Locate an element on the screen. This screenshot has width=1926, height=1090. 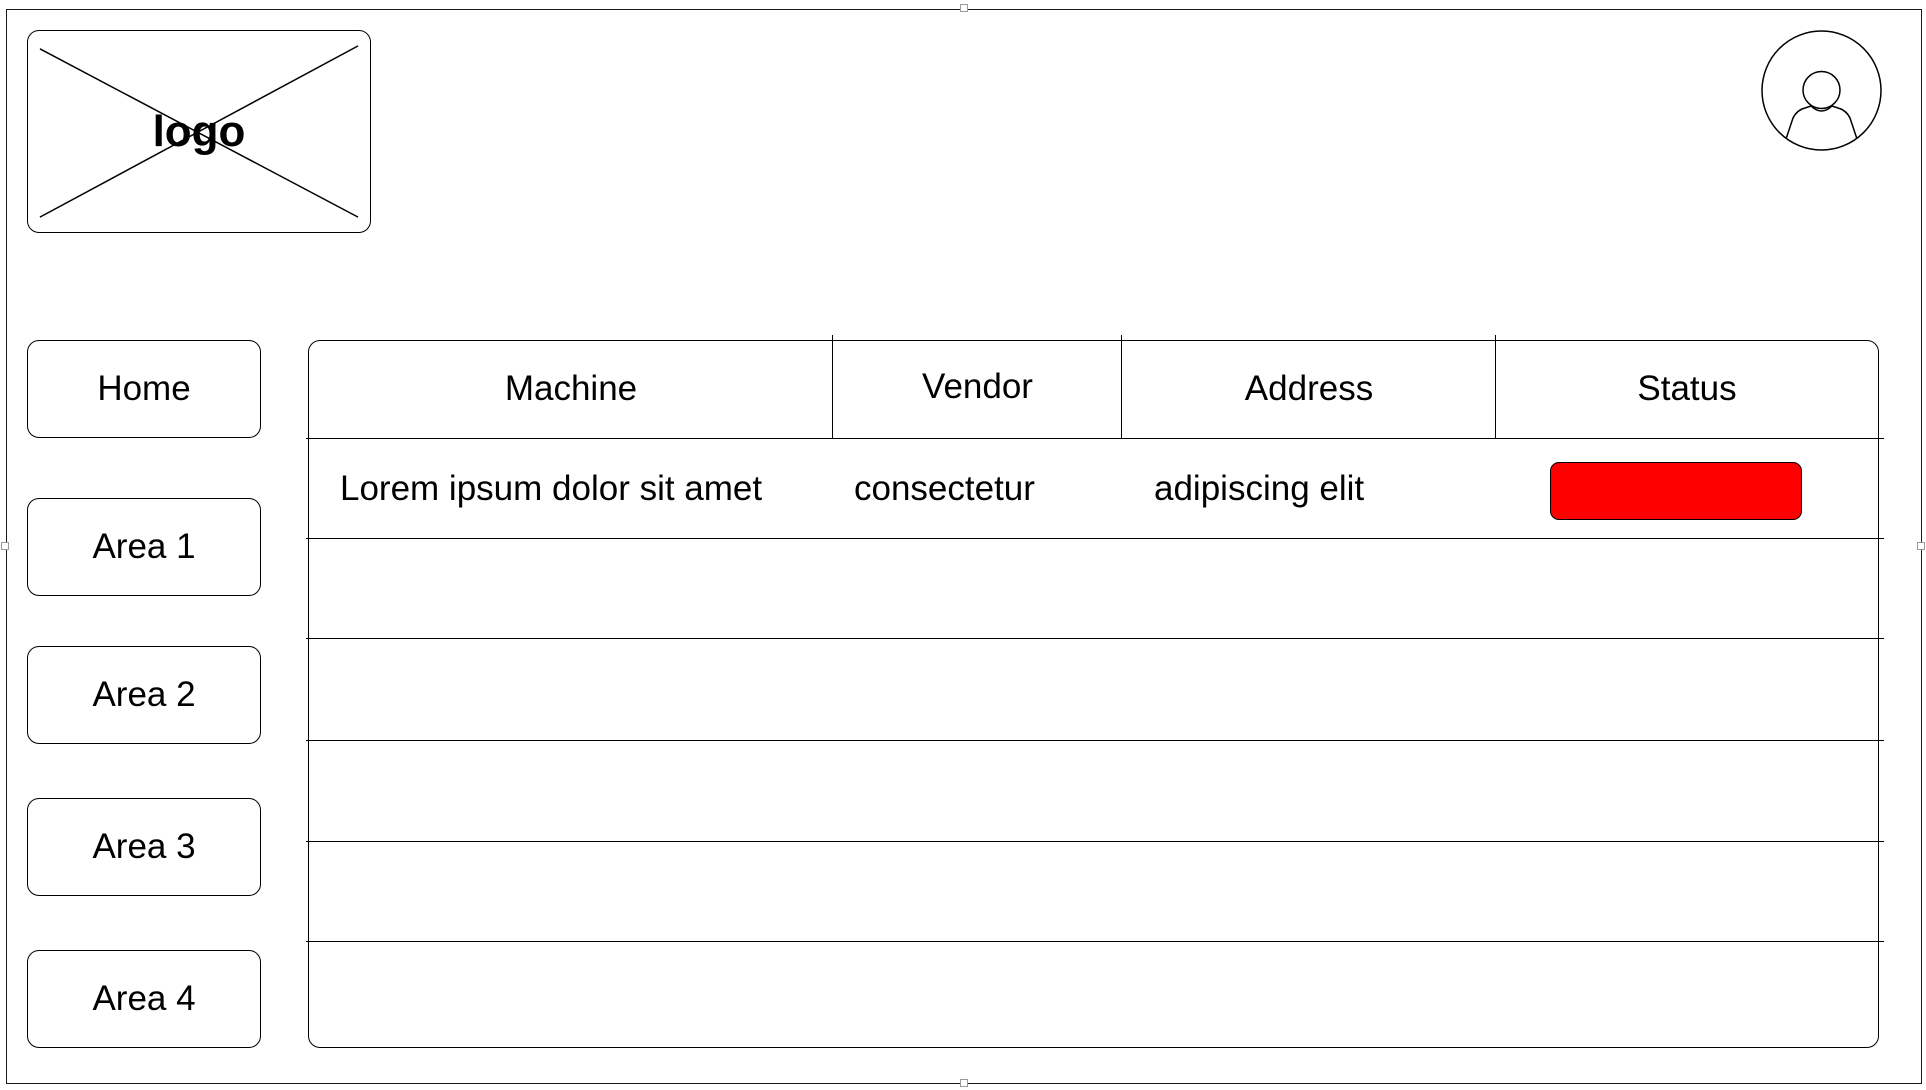
resize-handle-right is located at coordinates (1921, 546).